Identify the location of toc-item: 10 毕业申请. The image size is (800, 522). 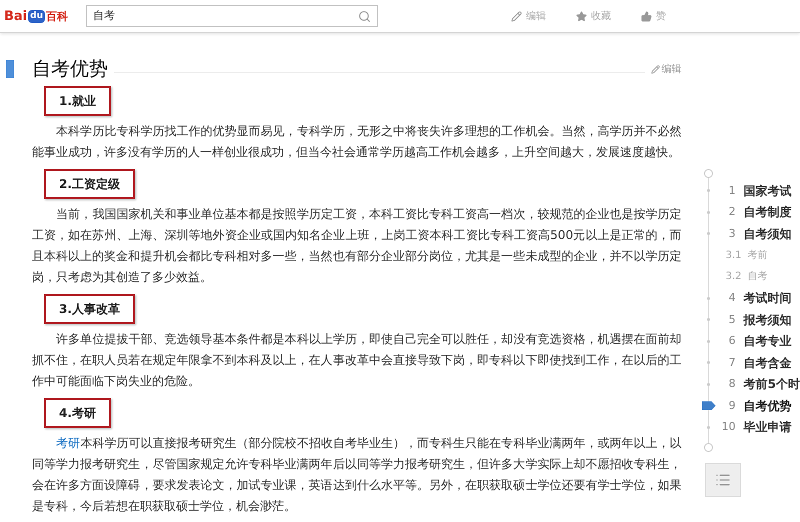
(743, 427).